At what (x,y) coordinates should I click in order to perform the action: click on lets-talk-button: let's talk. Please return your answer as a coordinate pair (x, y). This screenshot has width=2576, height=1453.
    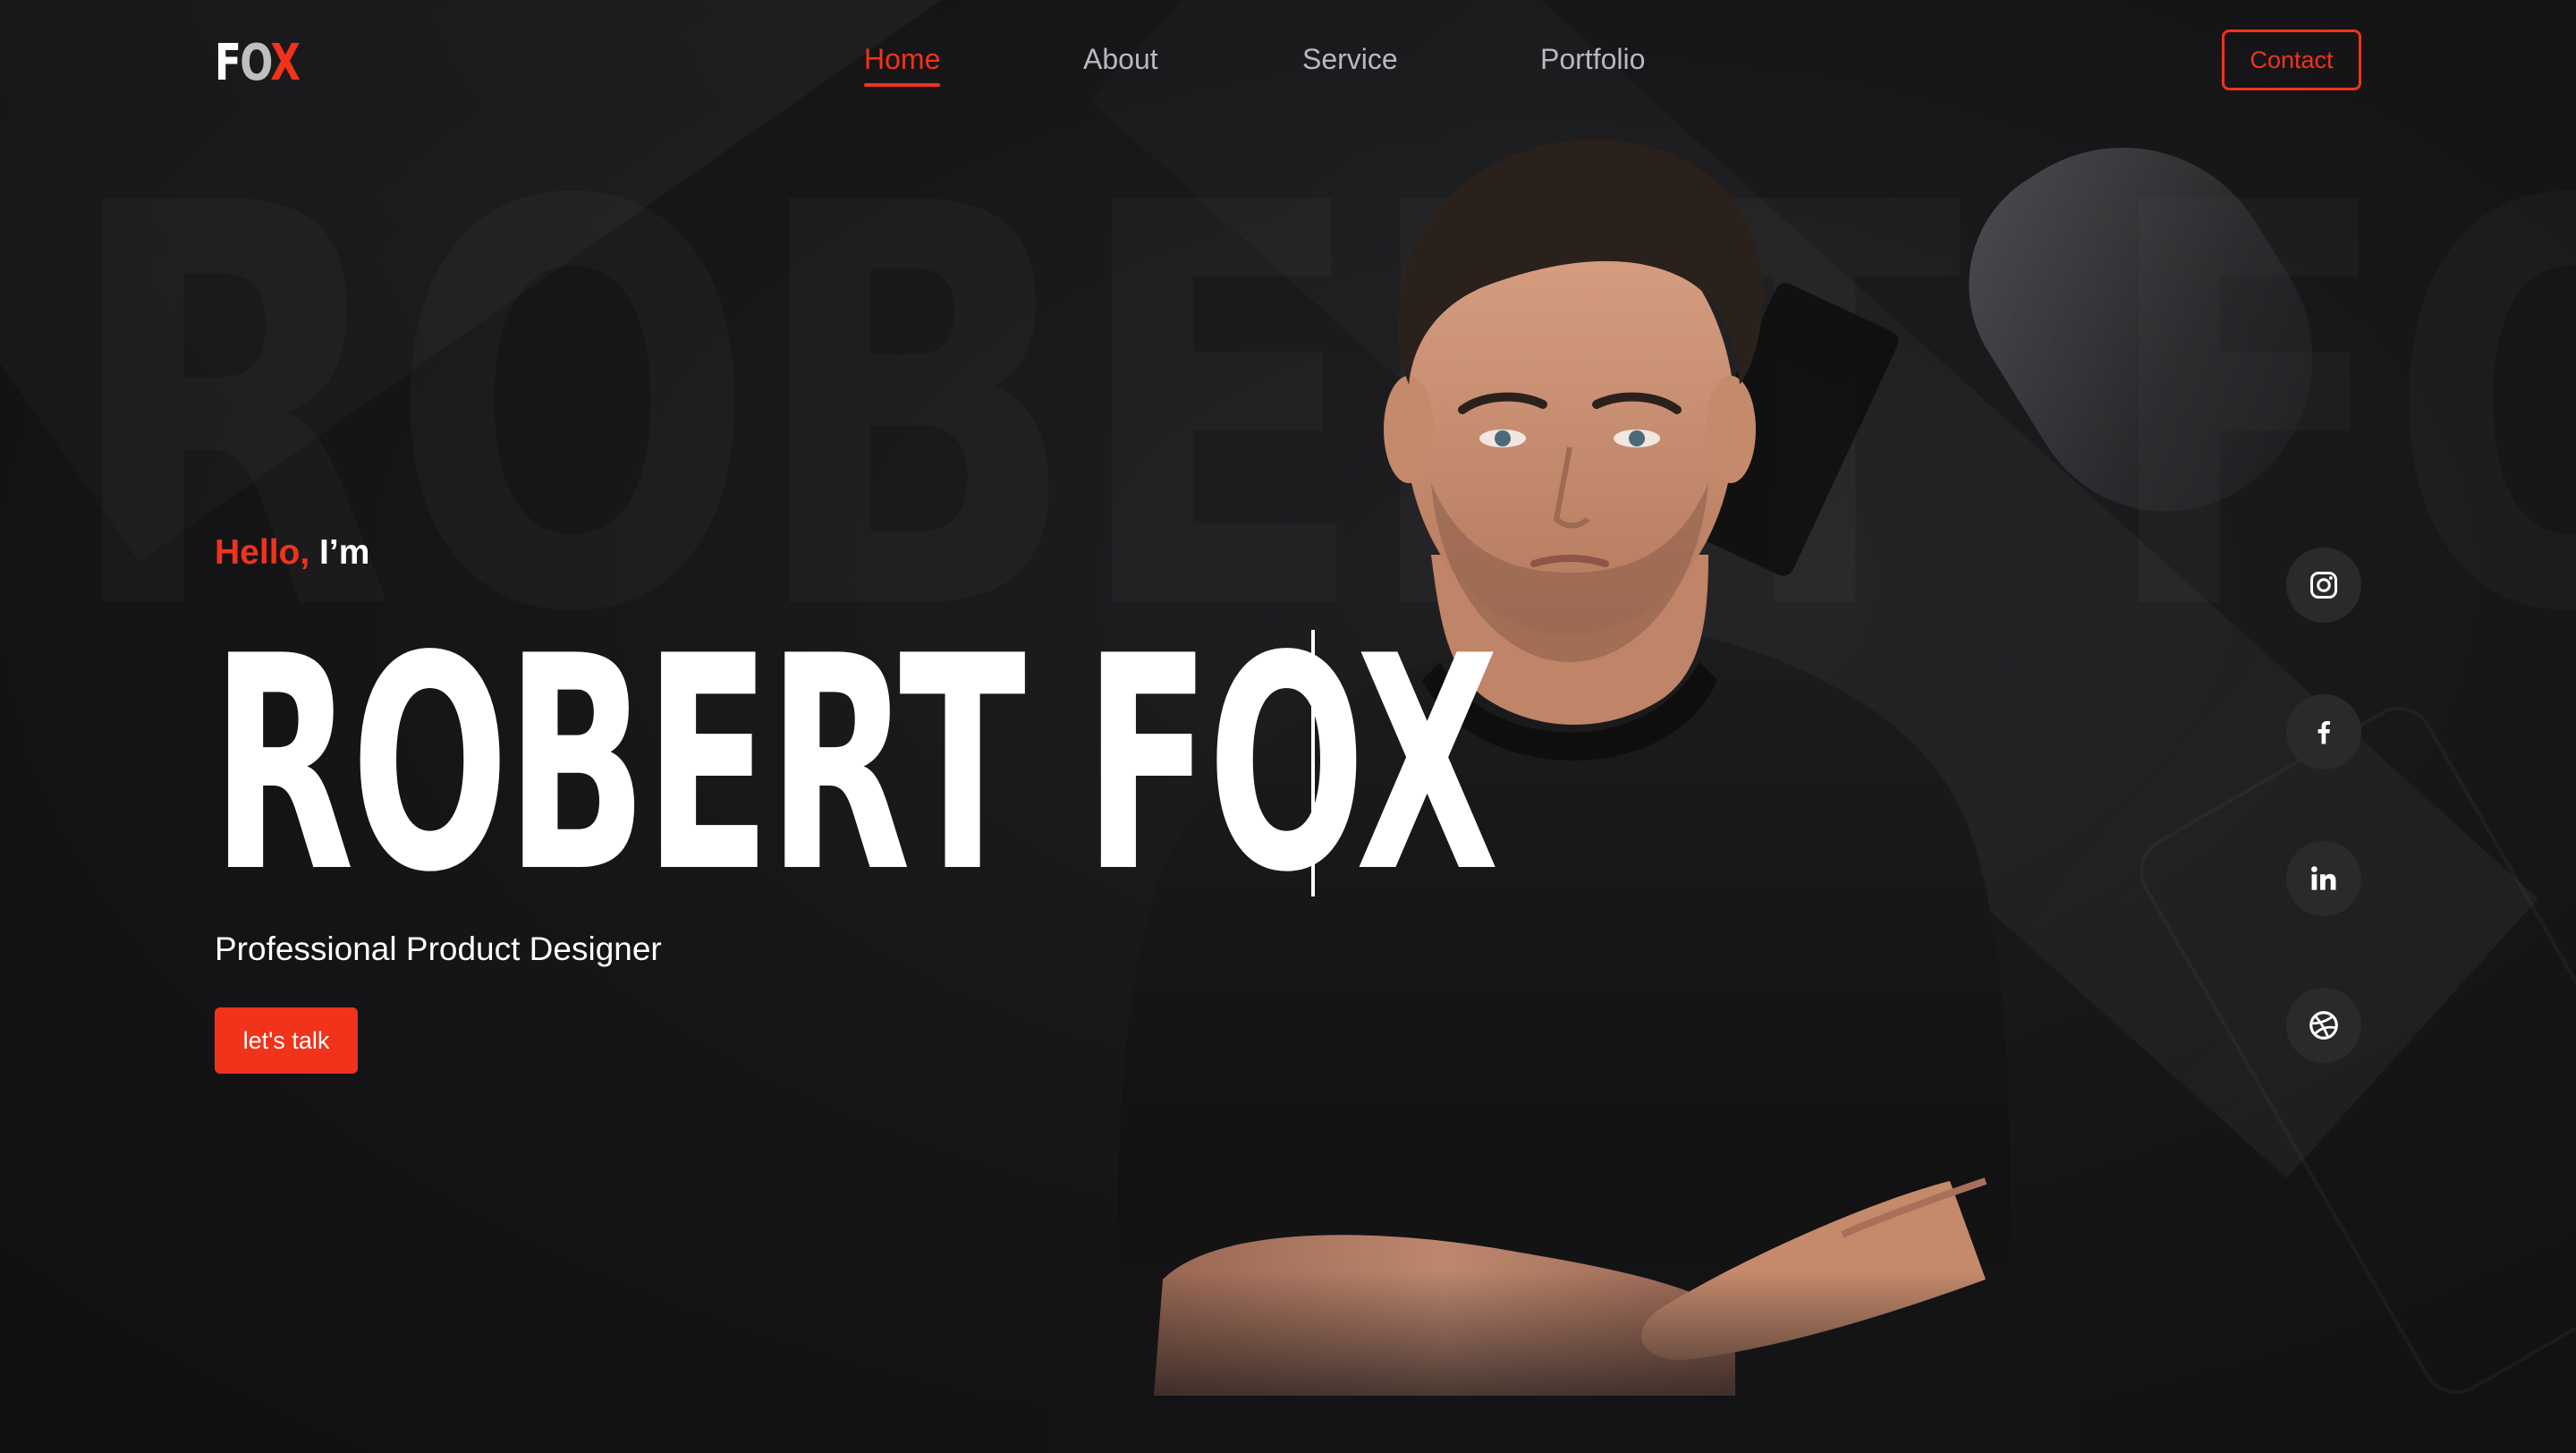
    Looking at the image, I should click on (286, 1040).